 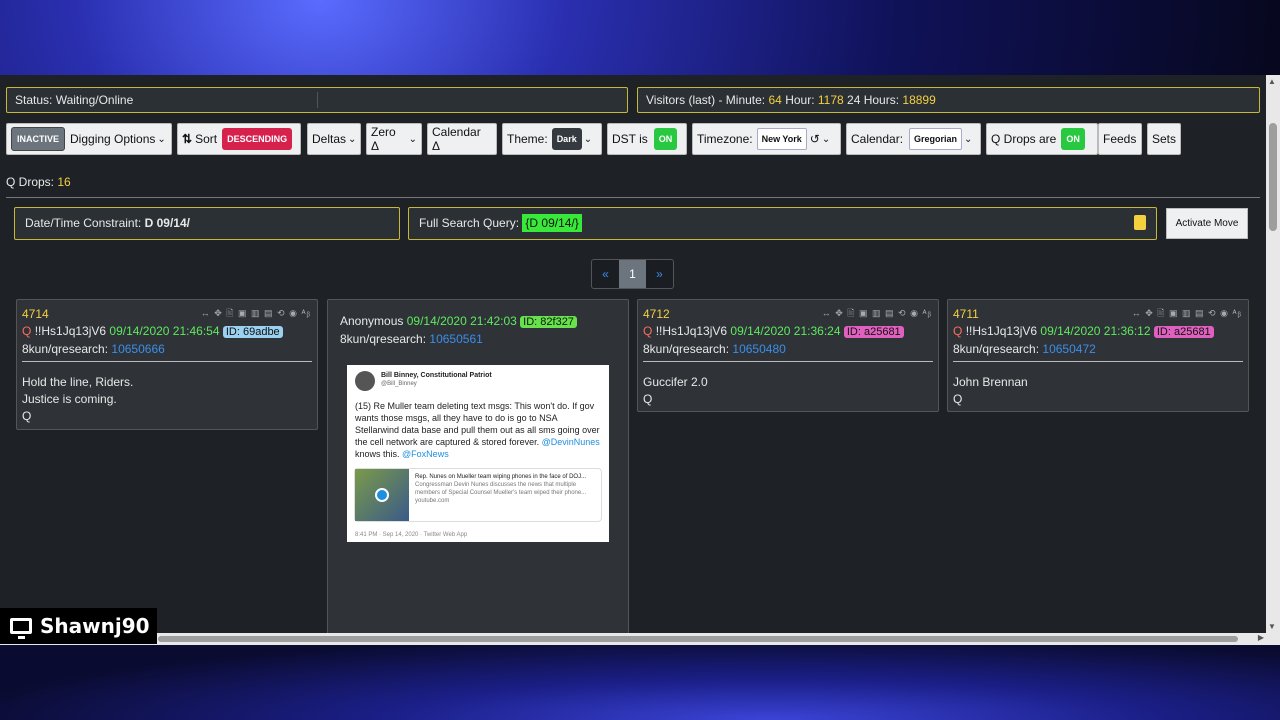 I want to click on post-link: 10650472, so click(x=1068, y=349).